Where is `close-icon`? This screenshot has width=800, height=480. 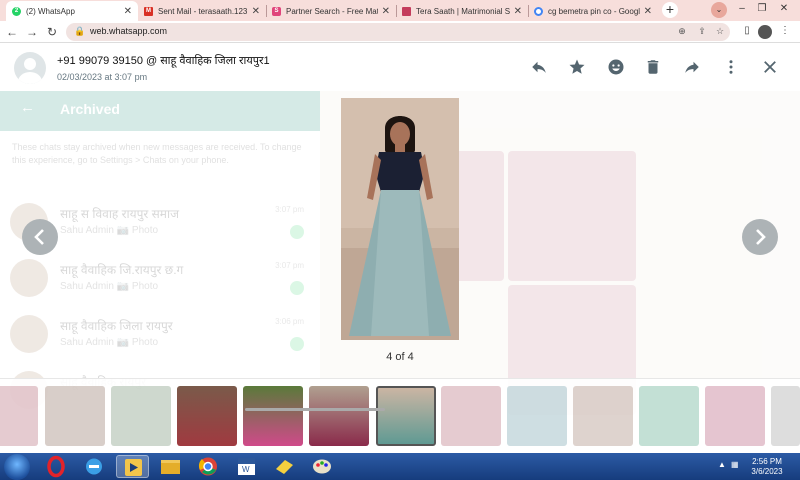
close-icon is located at coordinates (770, 67).